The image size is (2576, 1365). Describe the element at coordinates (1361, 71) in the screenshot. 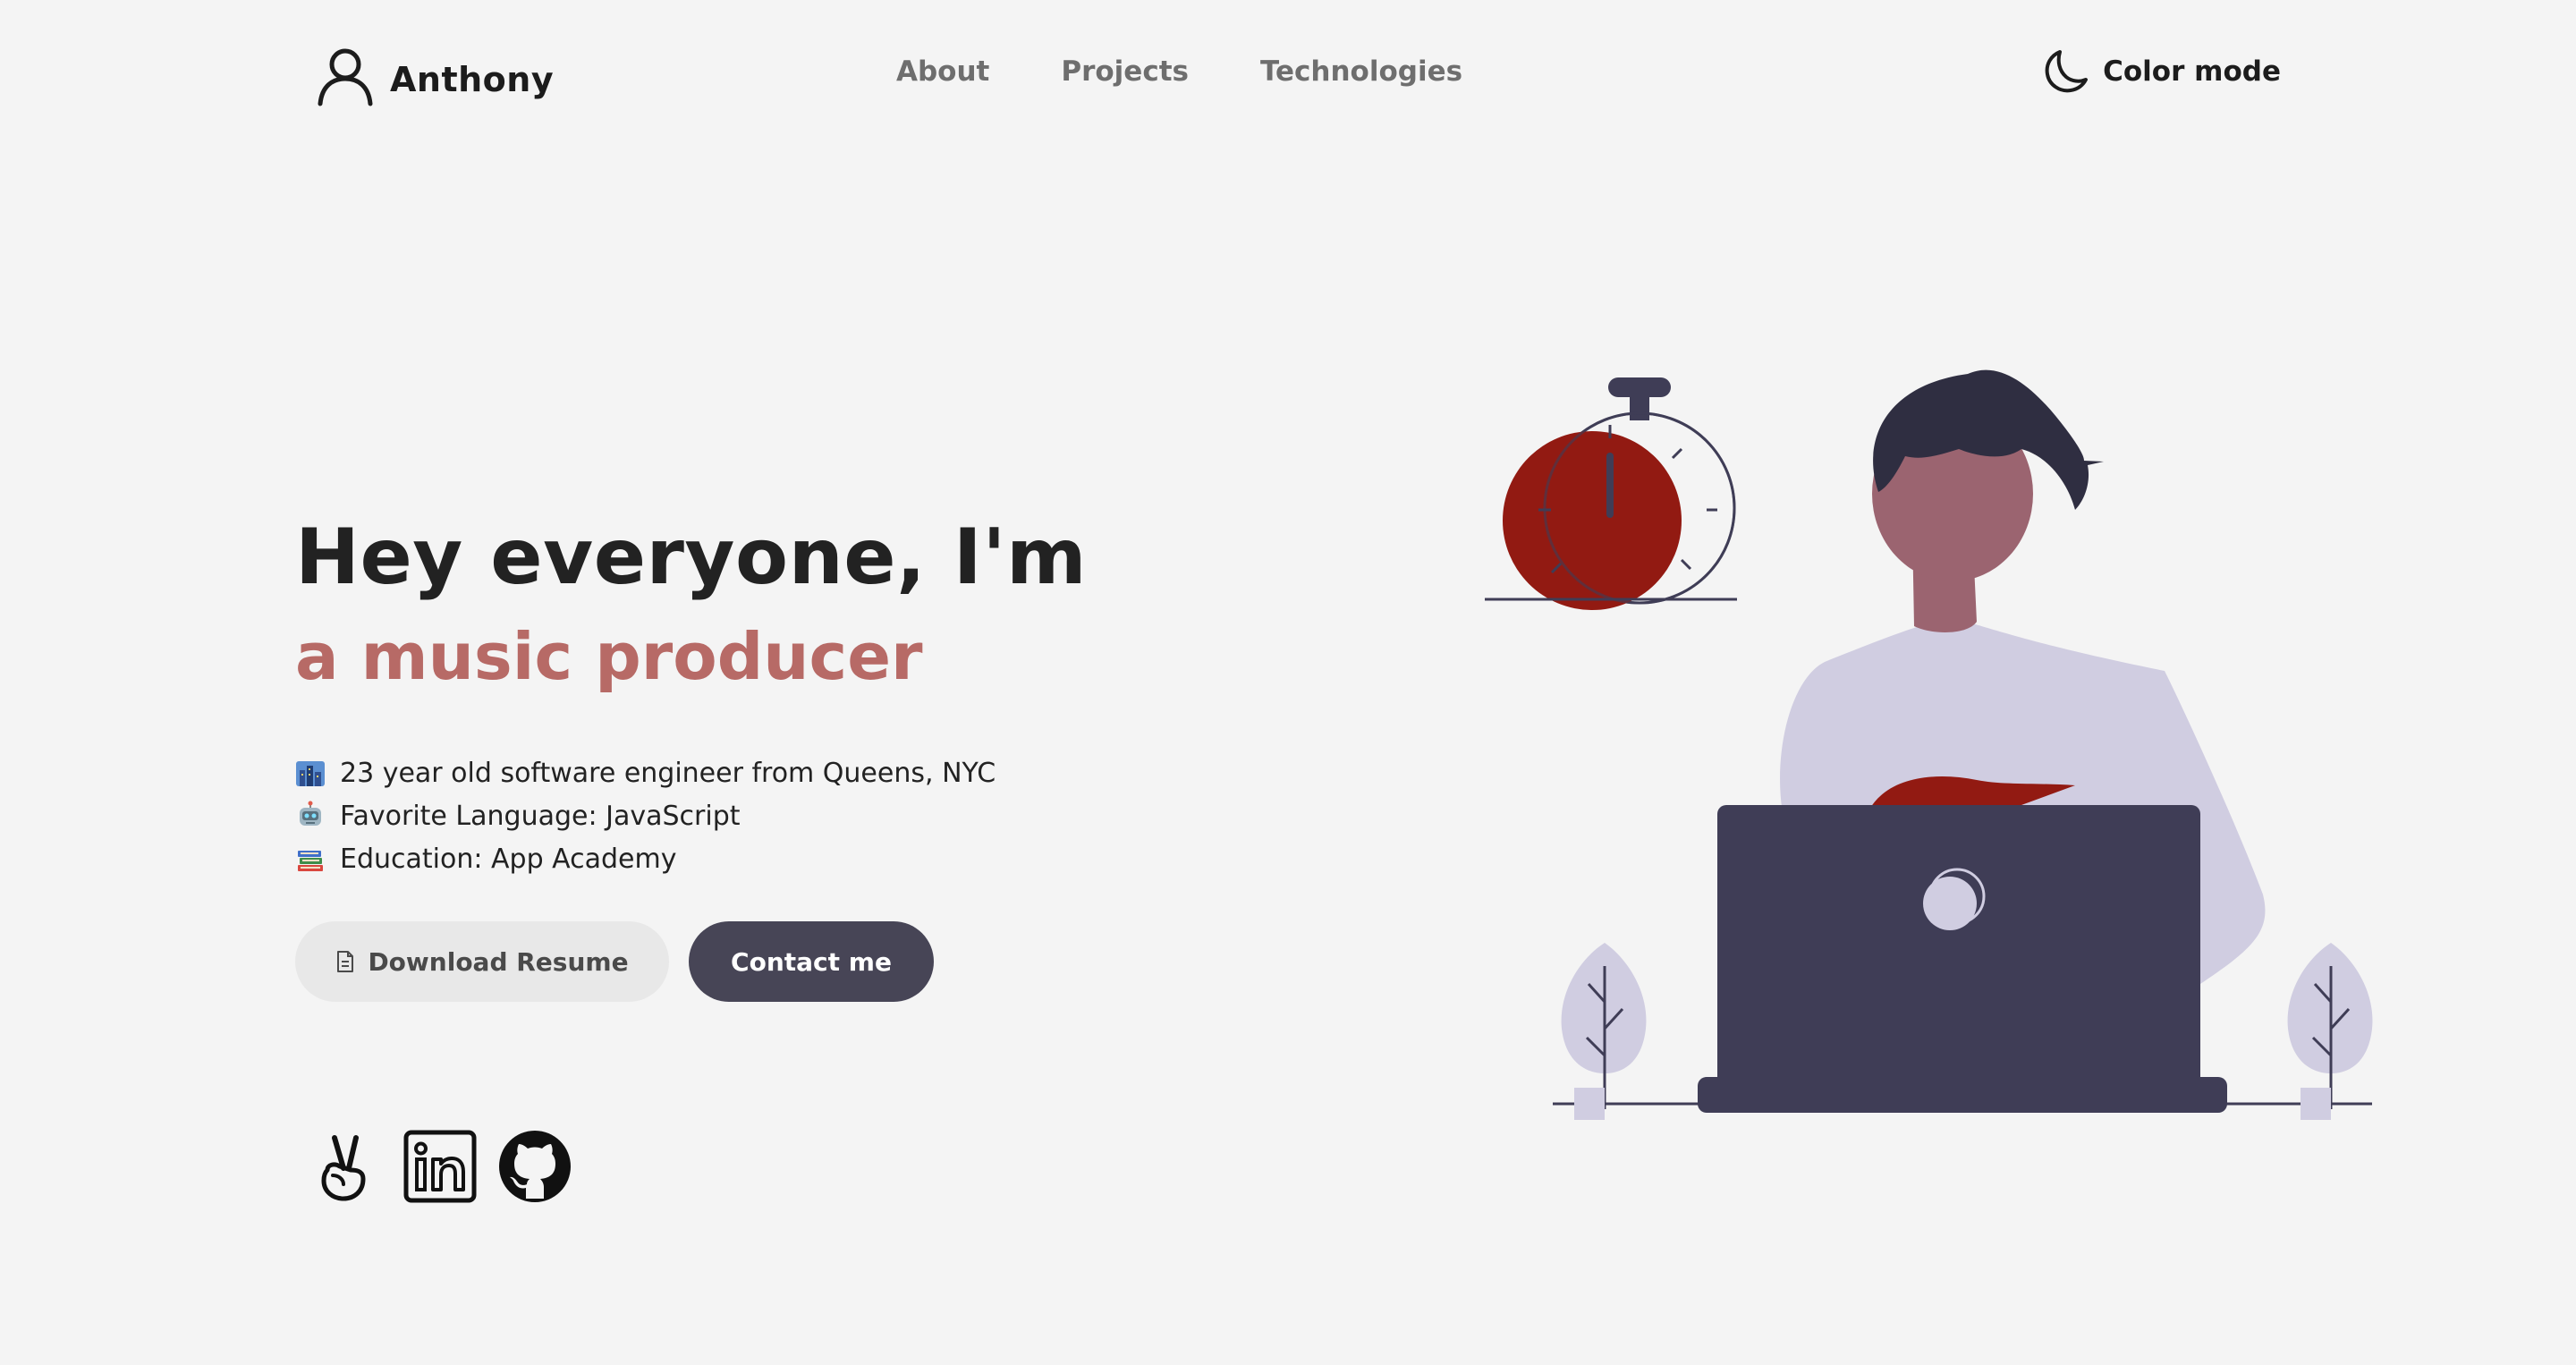

I see `nav-link-technologies: Technologies` at that location.